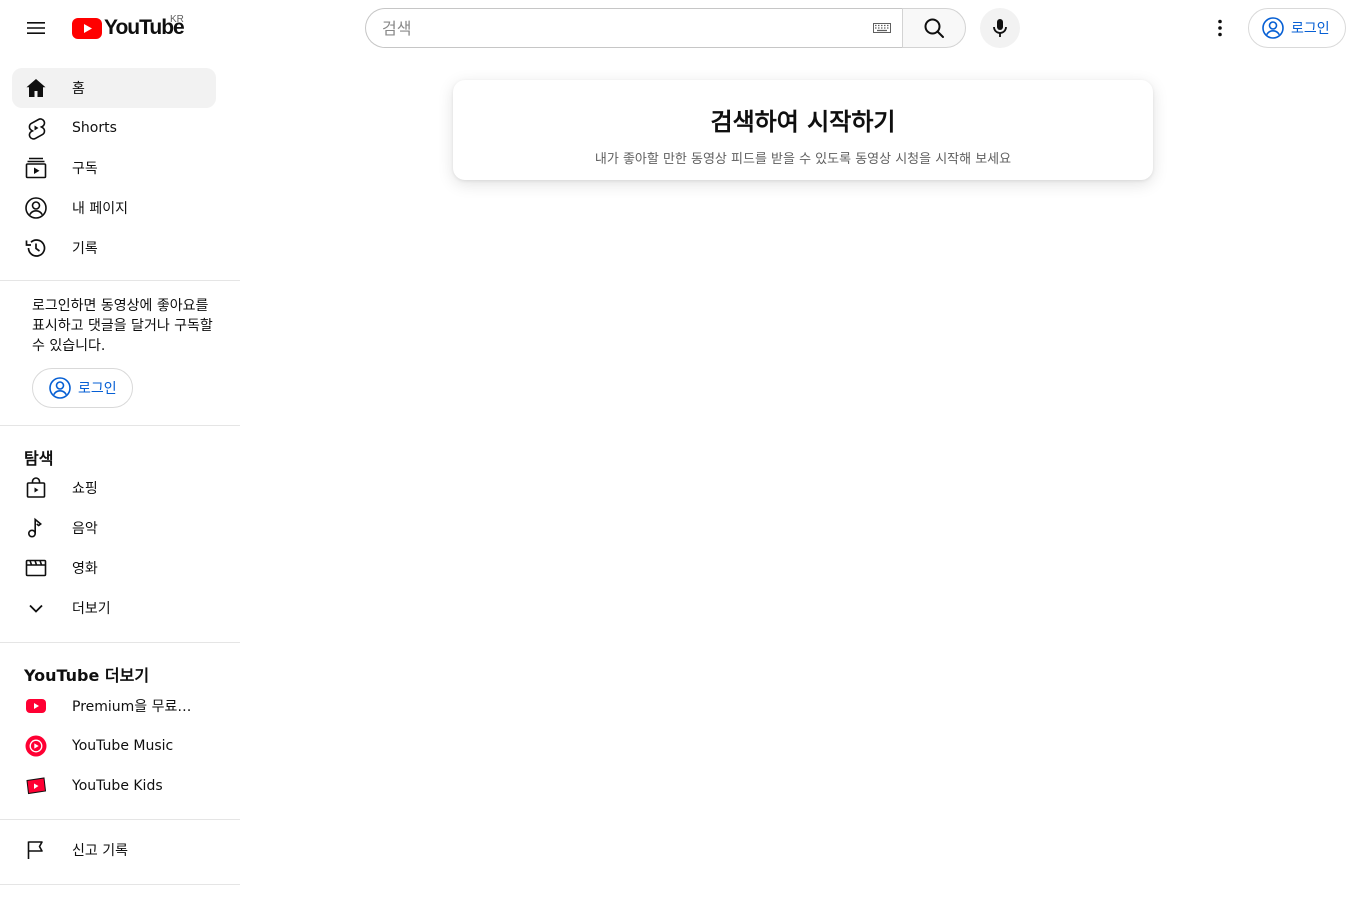  What do you see at coordinates (36, 528) in the screenshot?
I see `music-note-icon` at bounding box center [36, 528].